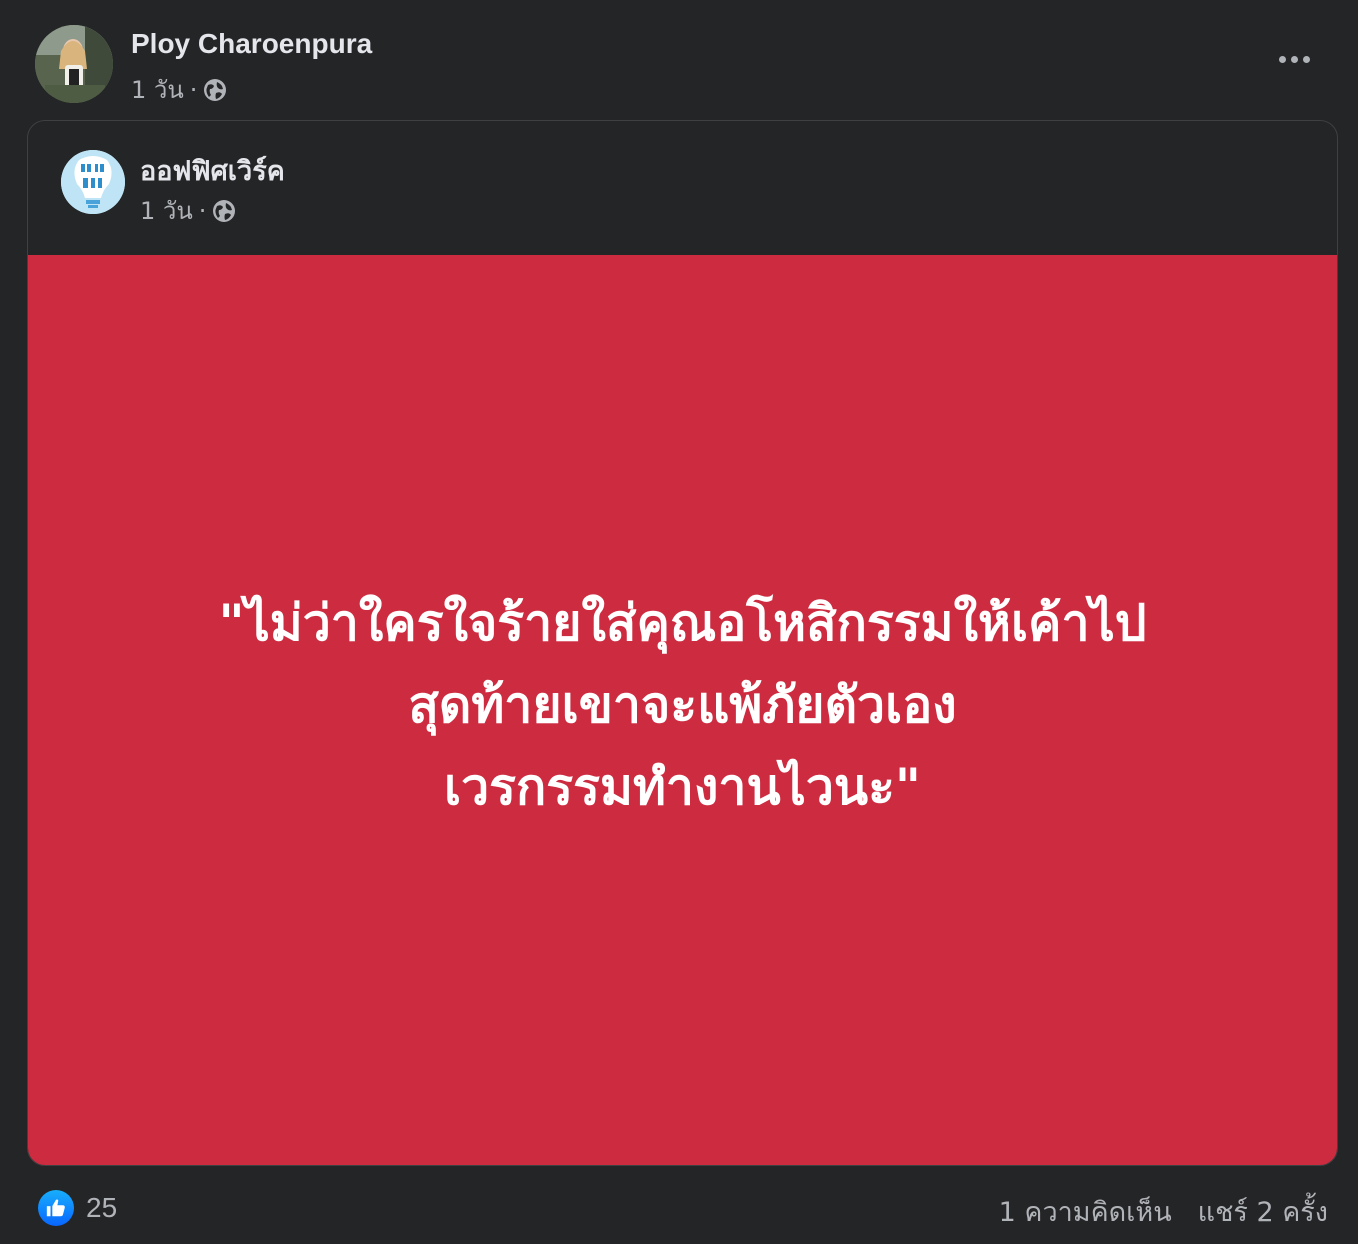  What do you see at coordinates (74, 64) in the screenshot?
I see `author-avatar` at bounding box center [74, 64].